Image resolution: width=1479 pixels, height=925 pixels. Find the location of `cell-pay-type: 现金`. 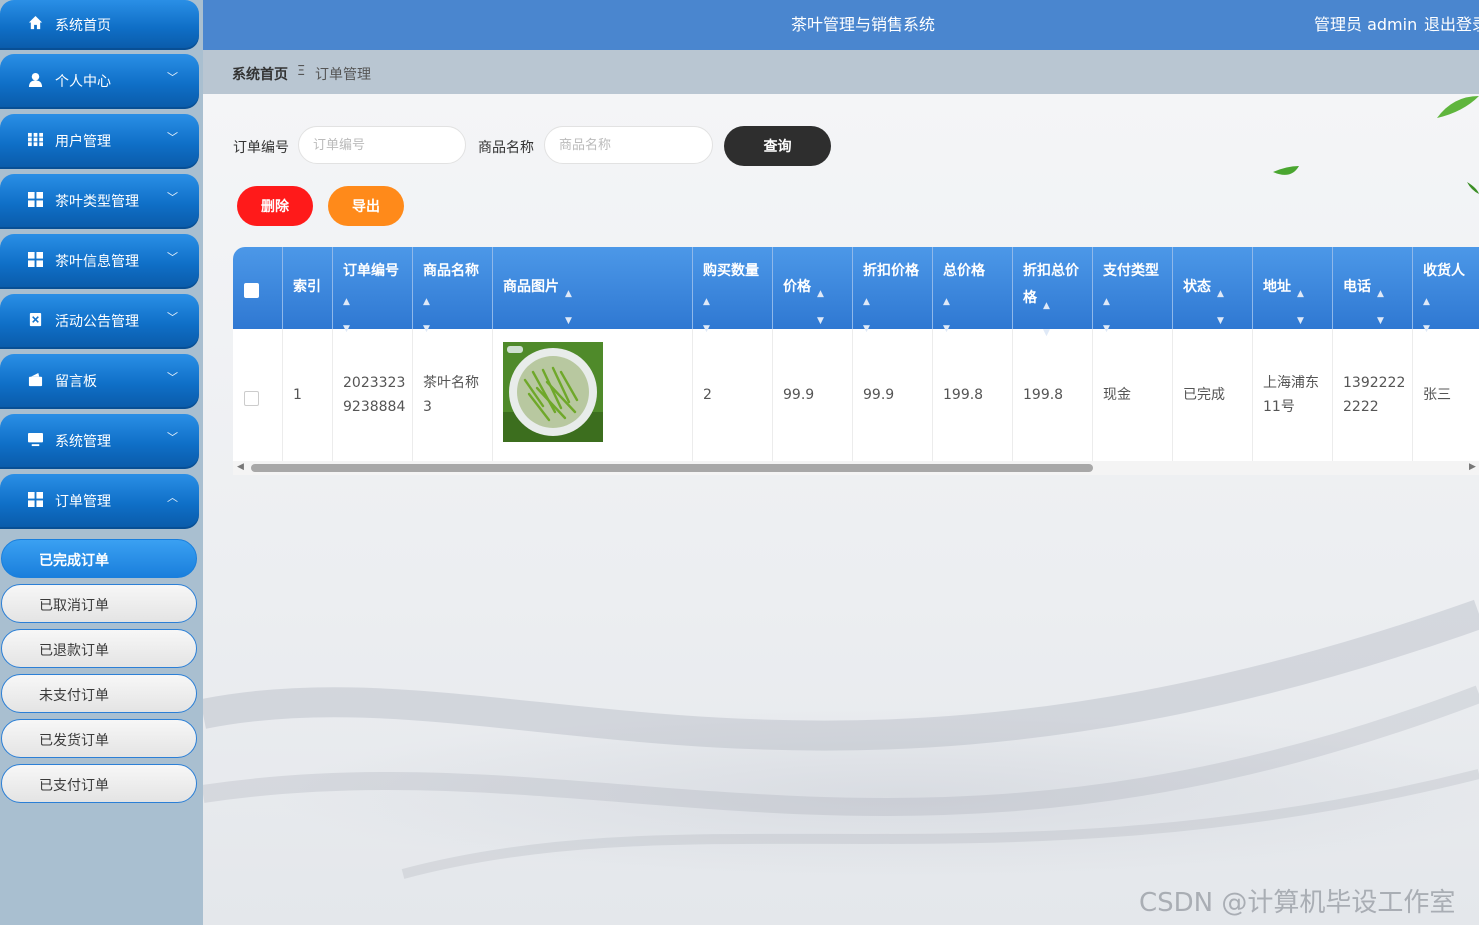

cell-pay-type: 现金 is located at coordinates (1133, 395).